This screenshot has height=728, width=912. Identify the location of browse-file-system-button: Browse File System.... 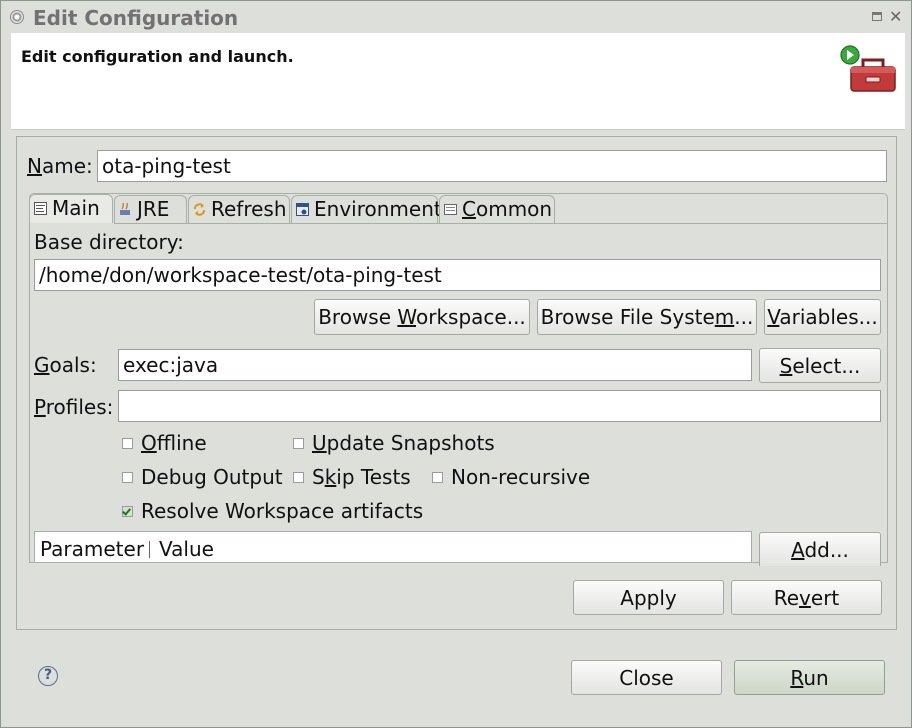
(647, 317).